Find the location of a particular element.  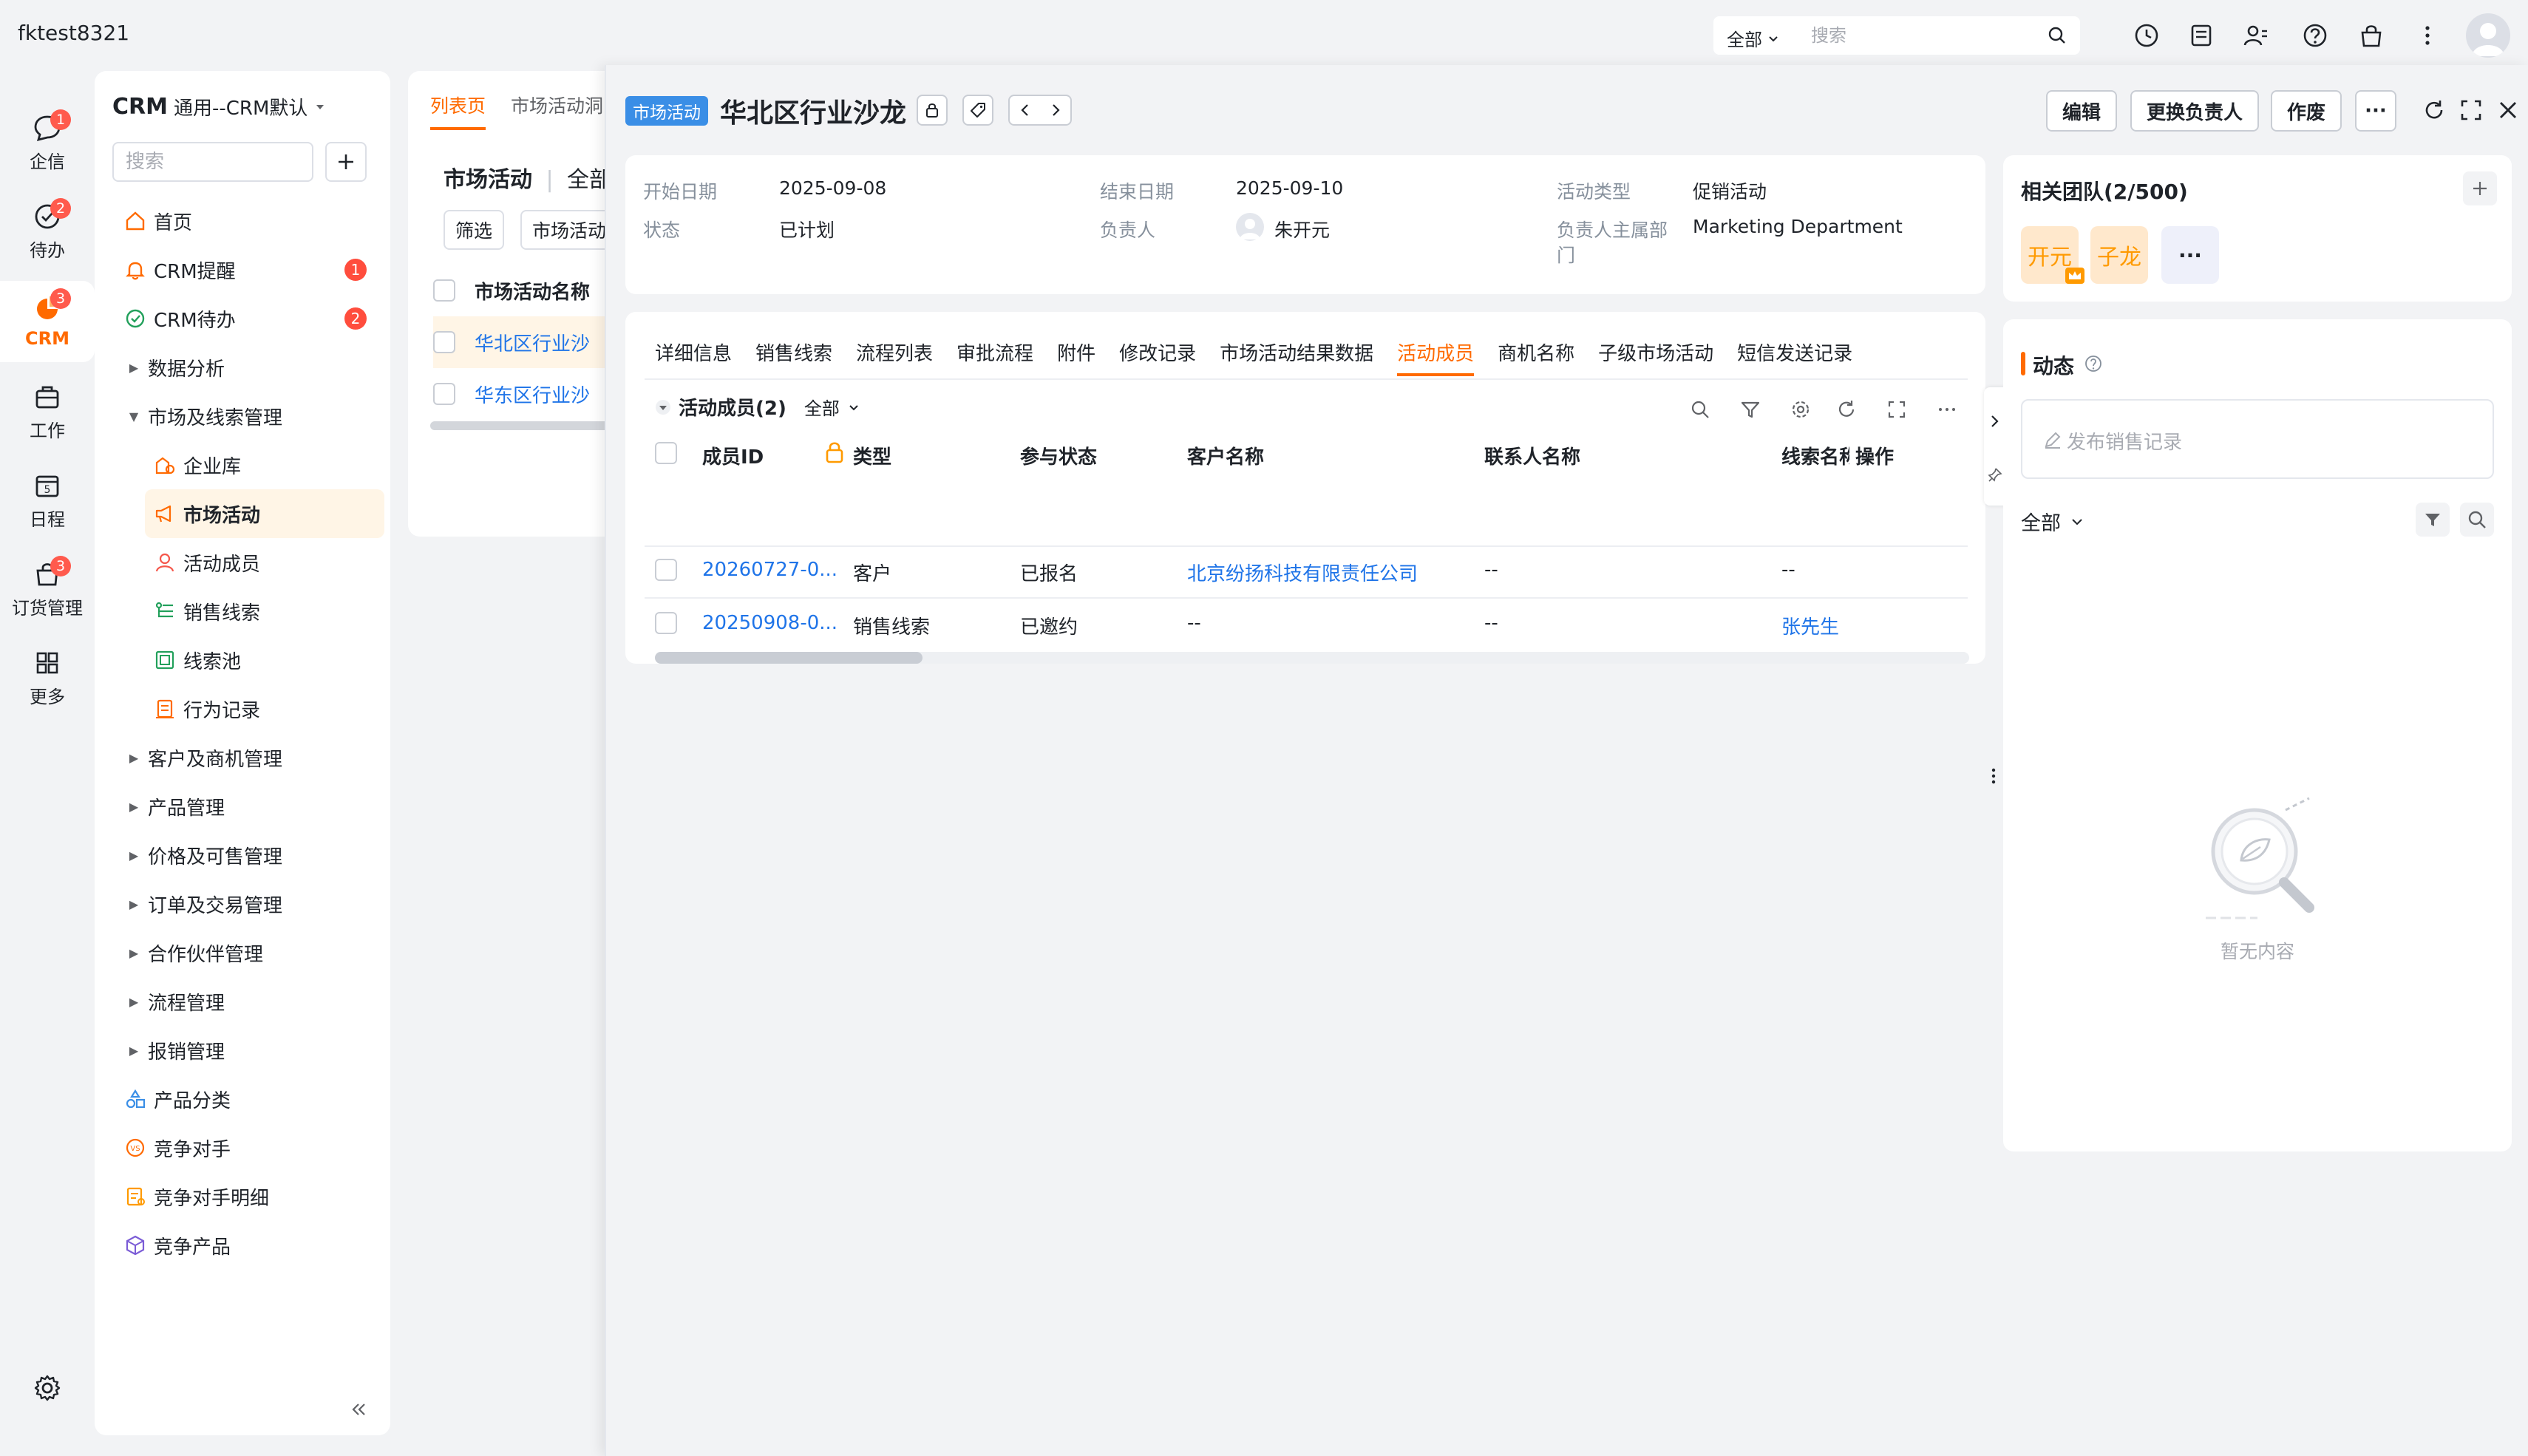

chevron-right-icon is located at coordinates (1055, 110).